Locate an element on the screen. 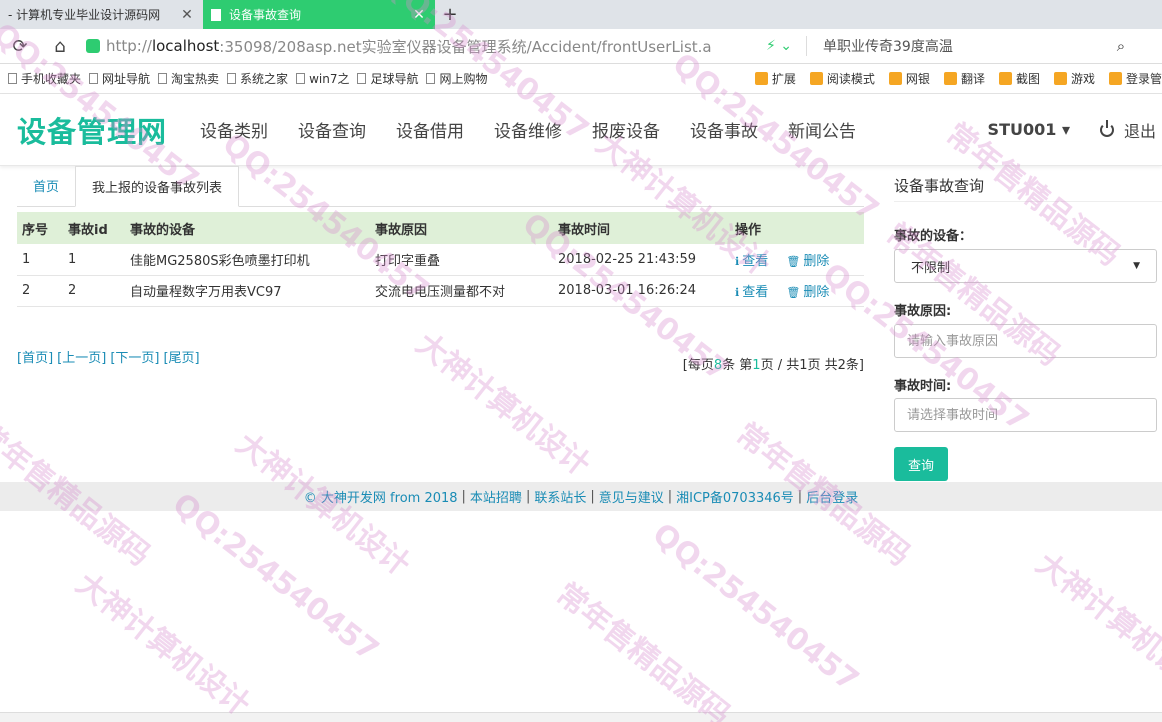 This screenshot has height=722, width=1162. pager-links: [首页] [上一页] [下一页] [尾页] is located at coordinates (110, 356).